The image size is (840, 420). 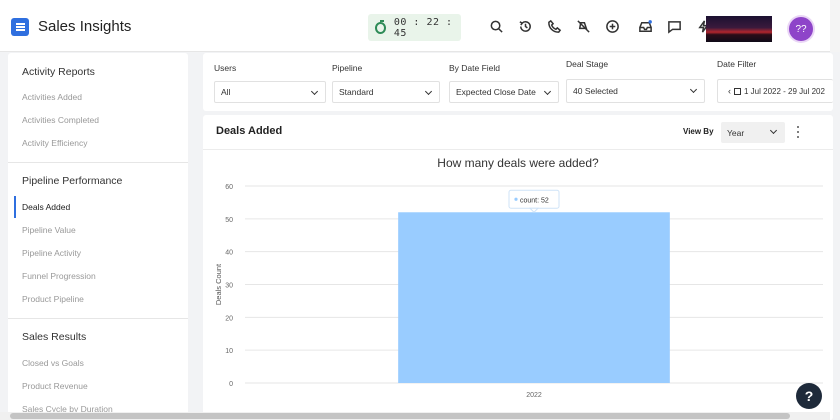 What do you see at coordinates (595, 91) in the screenshot?
I see `deal-stage-value: 40 Selected` at bounding box center [595, 91].